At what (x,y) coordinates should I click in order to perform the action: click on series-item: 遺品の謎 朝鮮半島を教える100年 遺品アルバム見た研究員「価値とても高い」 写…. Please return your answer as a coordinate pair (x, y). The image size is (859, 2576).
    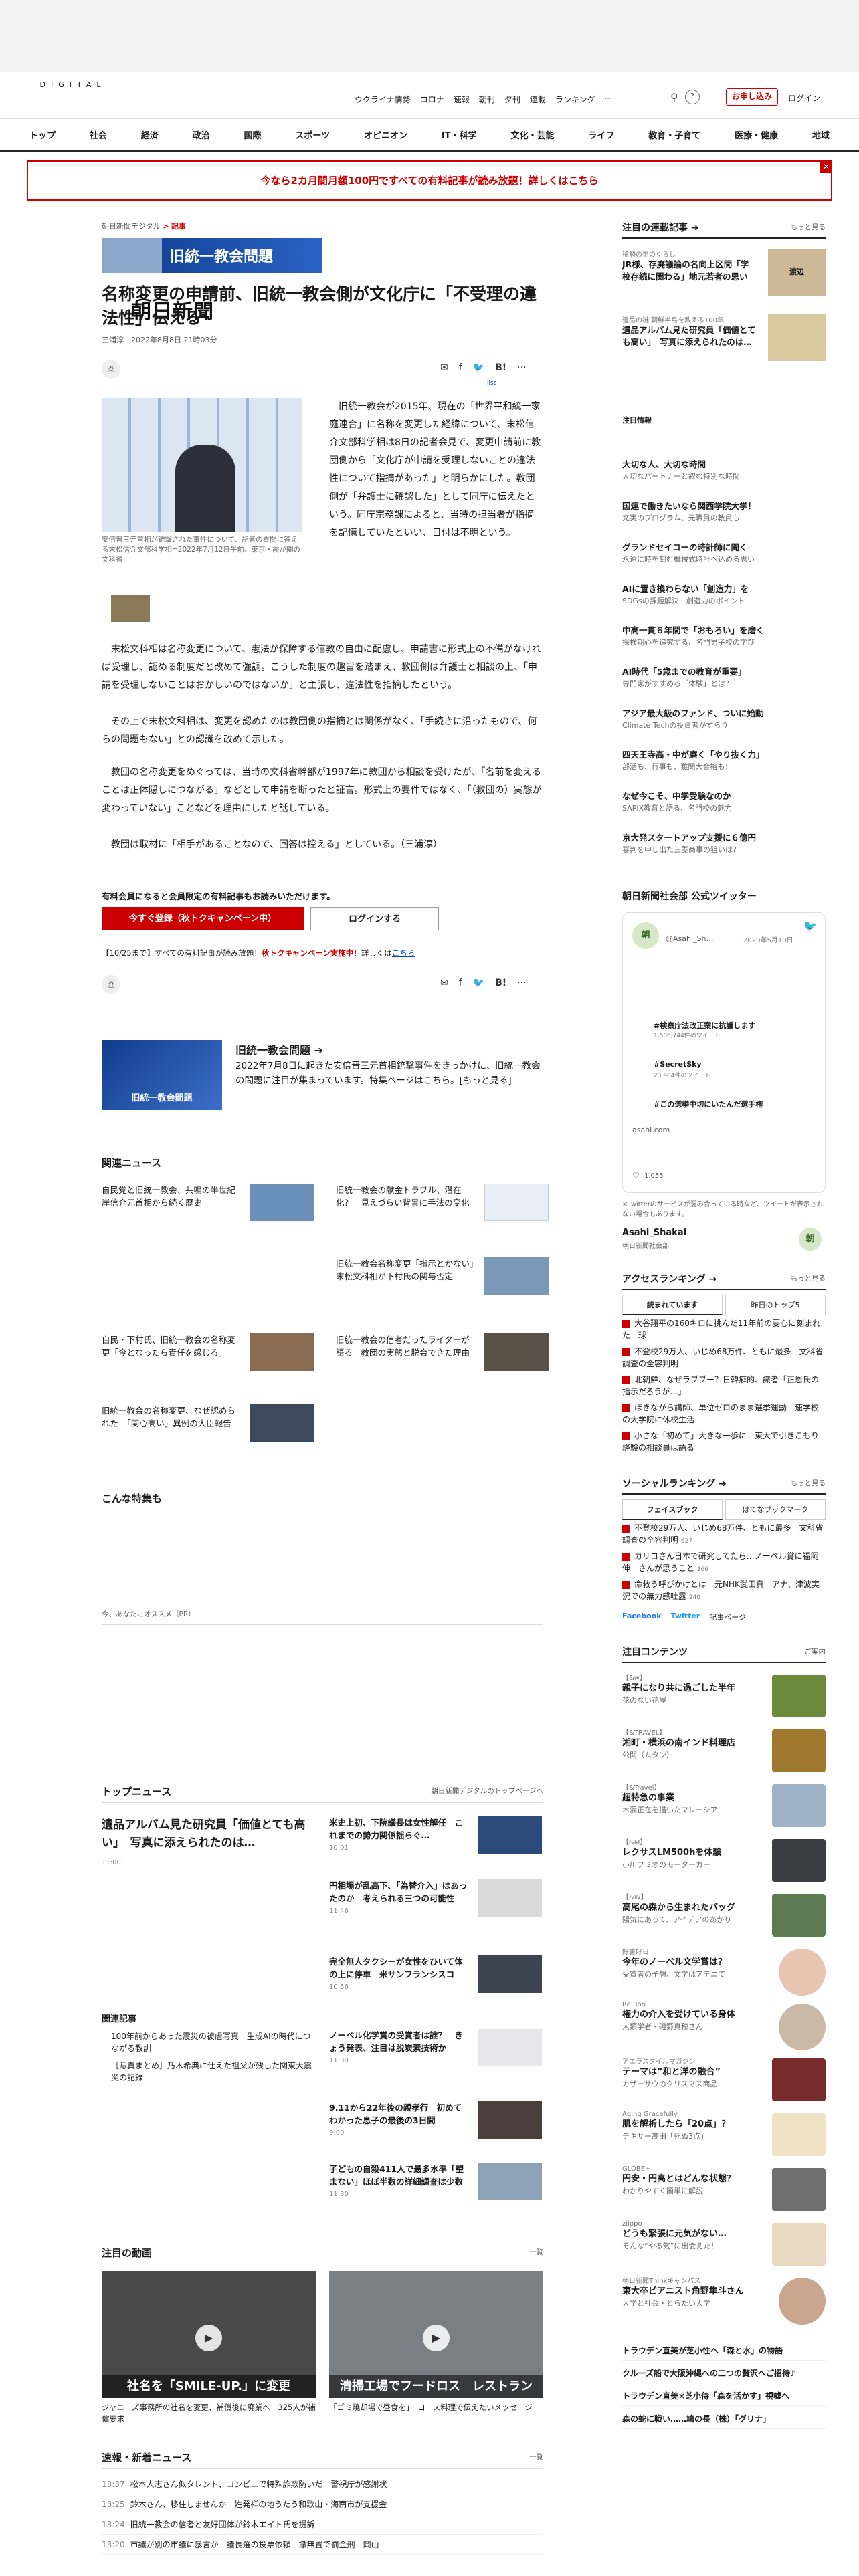
    Looking at the image, I should click on (724, 341).